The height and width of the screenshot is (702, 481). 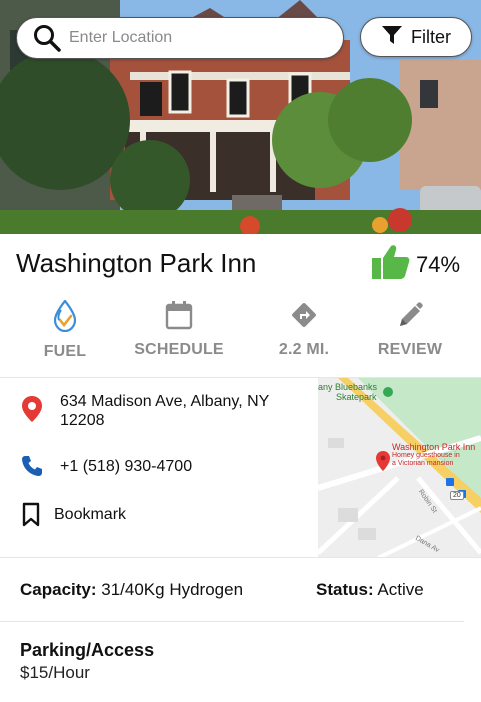 I want to click on schedule-label: SCHEDULE, so click(x=179, y=349).